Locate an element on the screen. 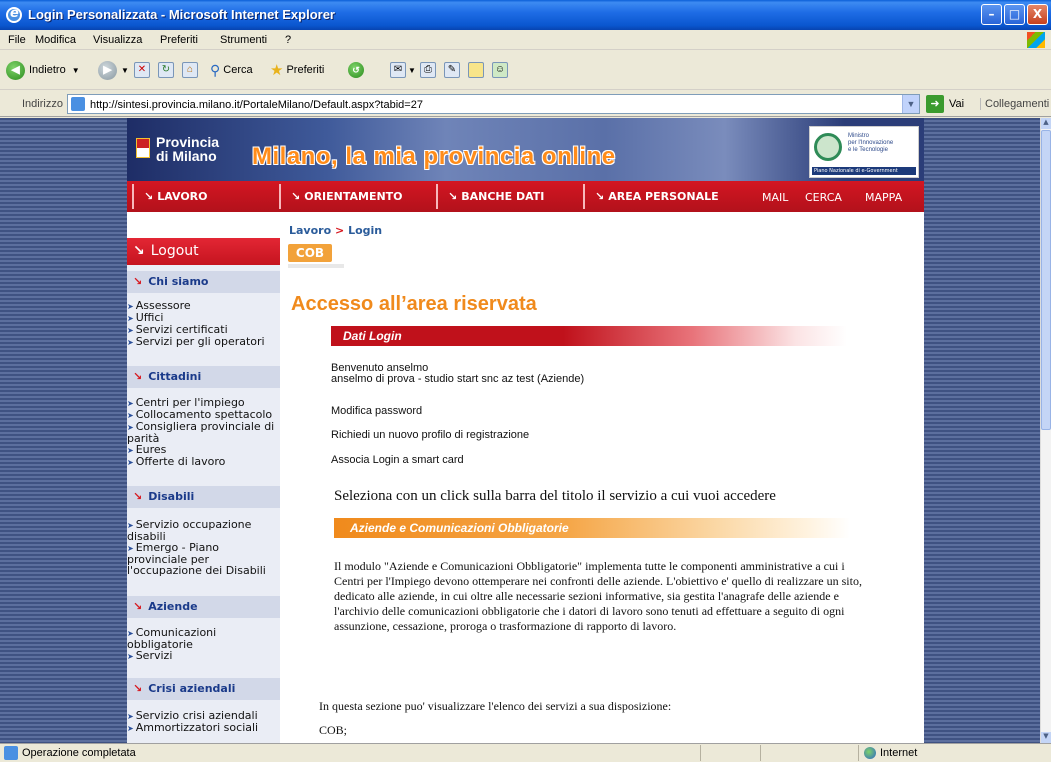 Image resolution: width=1051 pixels, height=762 pixels. logout-label: Logout is located at coordinates (174, 251).